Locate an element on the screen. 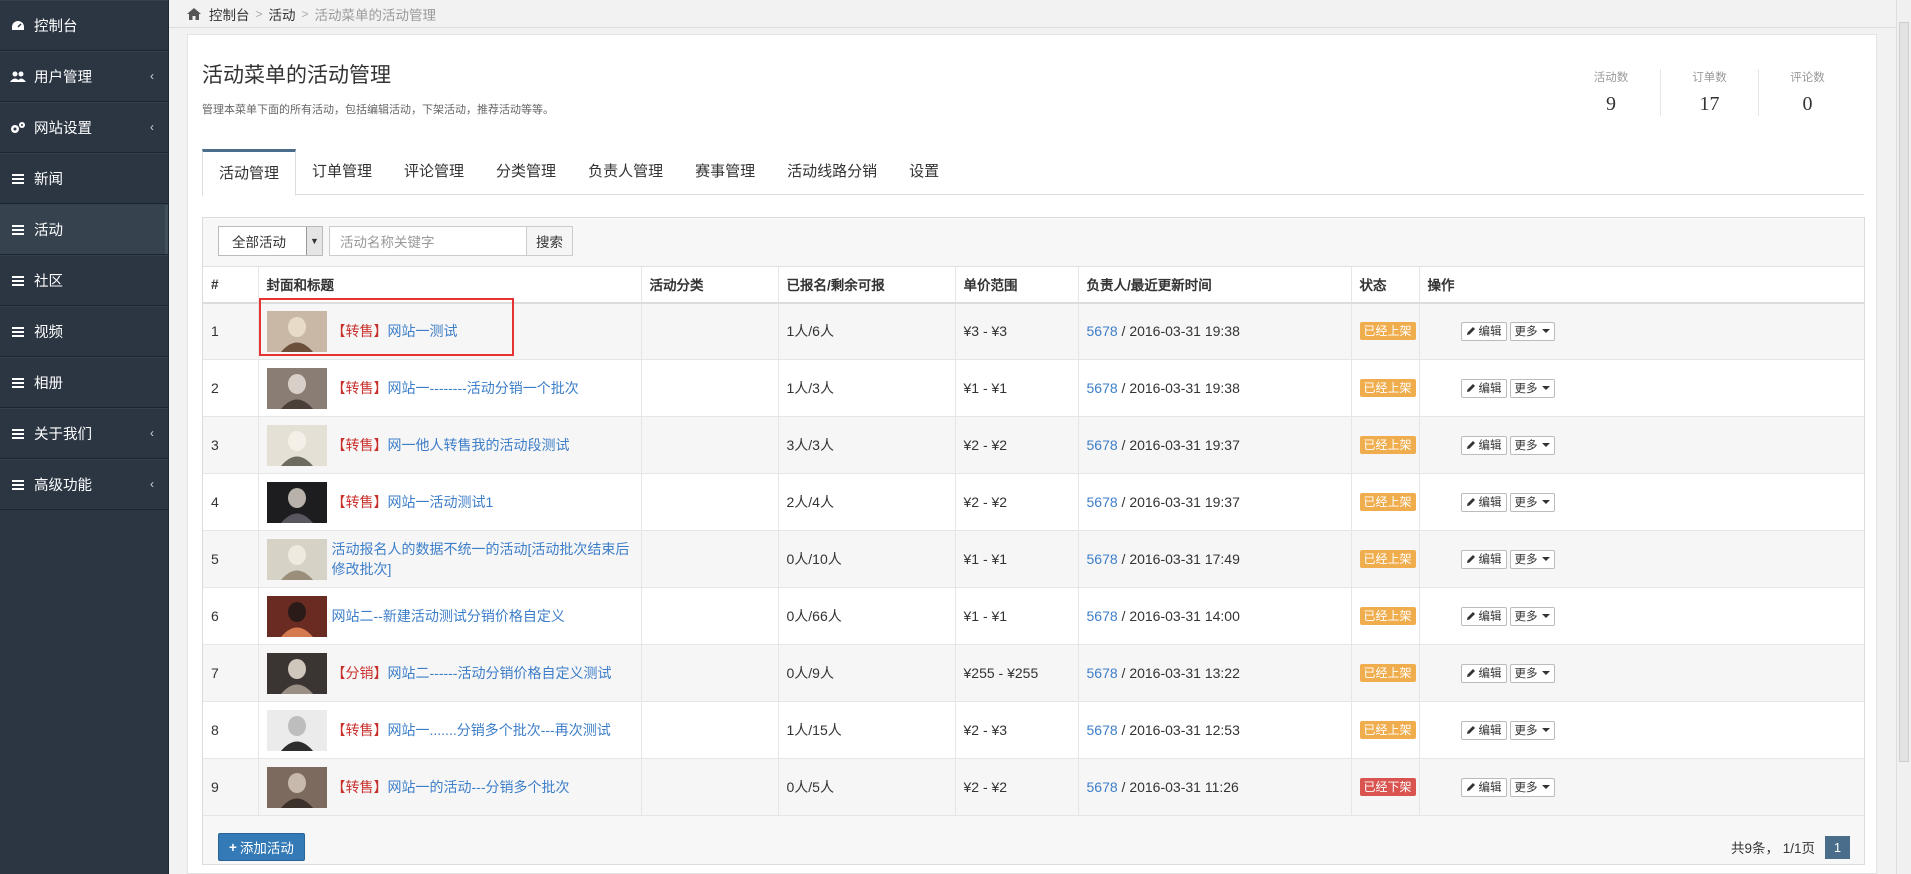 The height and width of the screenshot is (874, 1911). sidebar-item-8: 关于我们 ‹ is located at coordinates (84, 433).